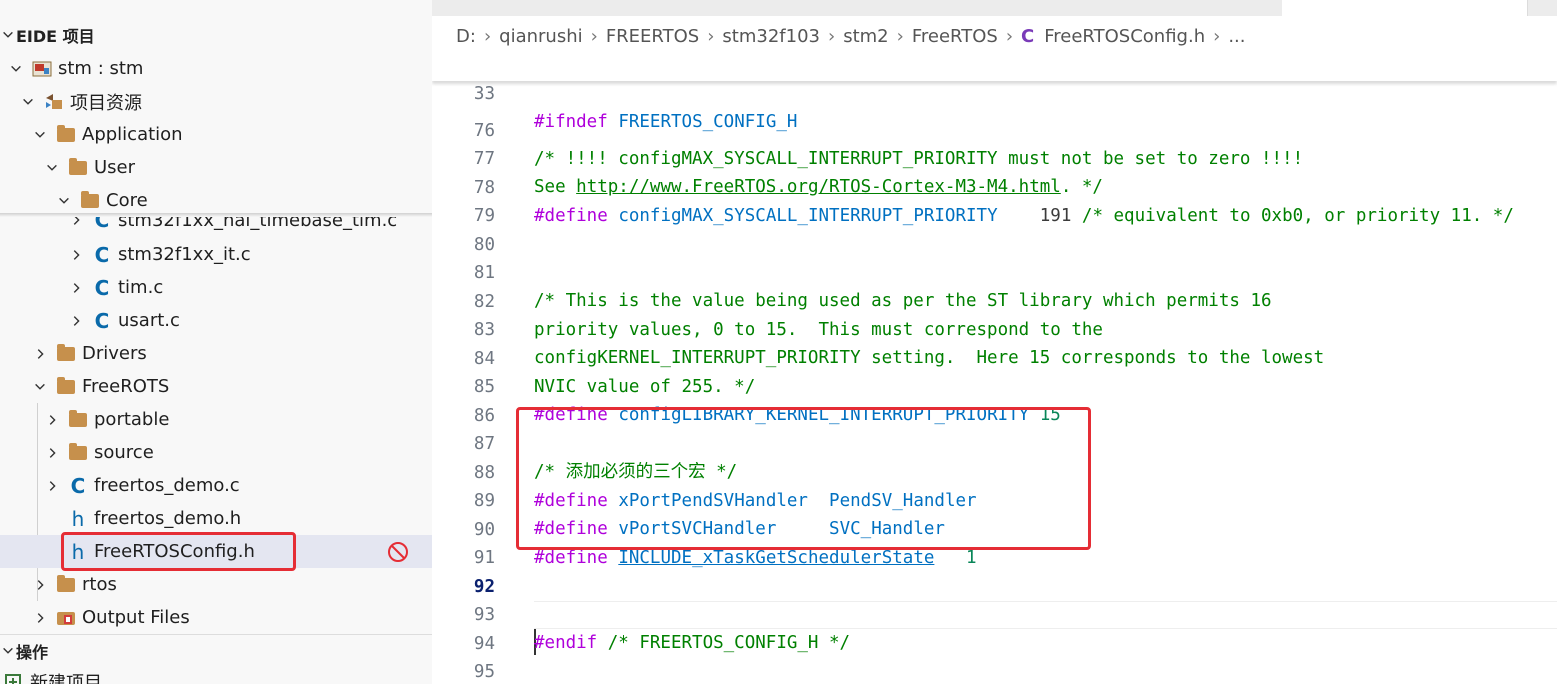 The width and height of the screenshot is (1557, 684). I want to click on line-number: 33, so click(484, 94).